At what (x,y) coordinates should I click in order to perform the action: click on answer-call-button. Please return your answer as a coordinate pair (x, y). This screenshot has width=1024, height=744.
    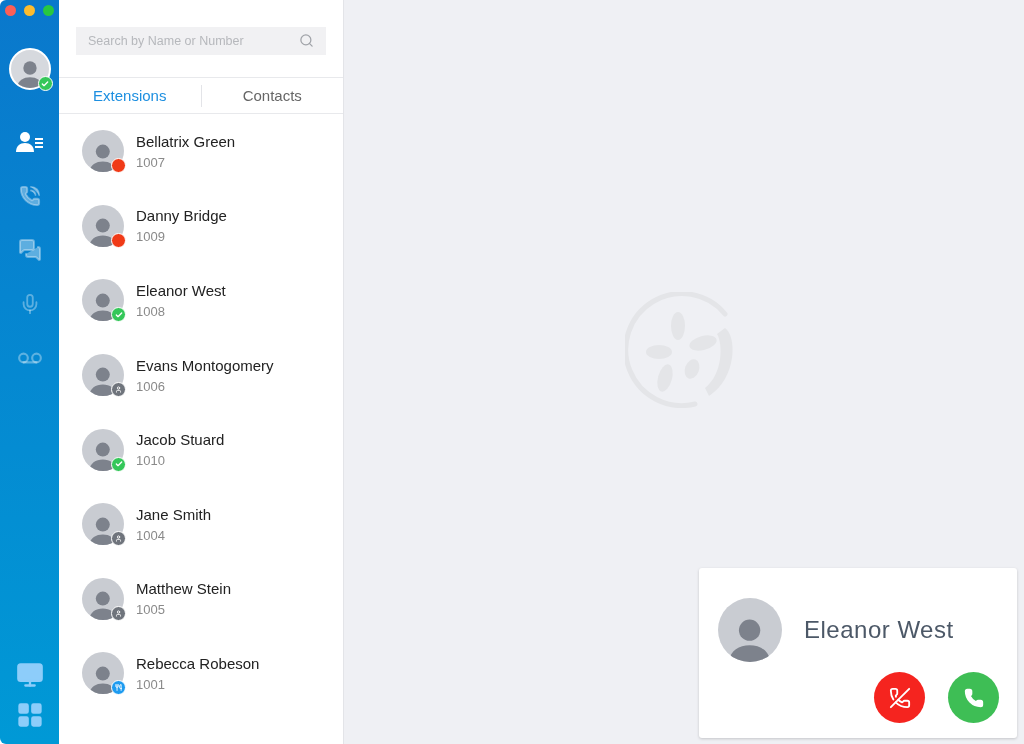
    Looking at the image, I should click on (973, 697).